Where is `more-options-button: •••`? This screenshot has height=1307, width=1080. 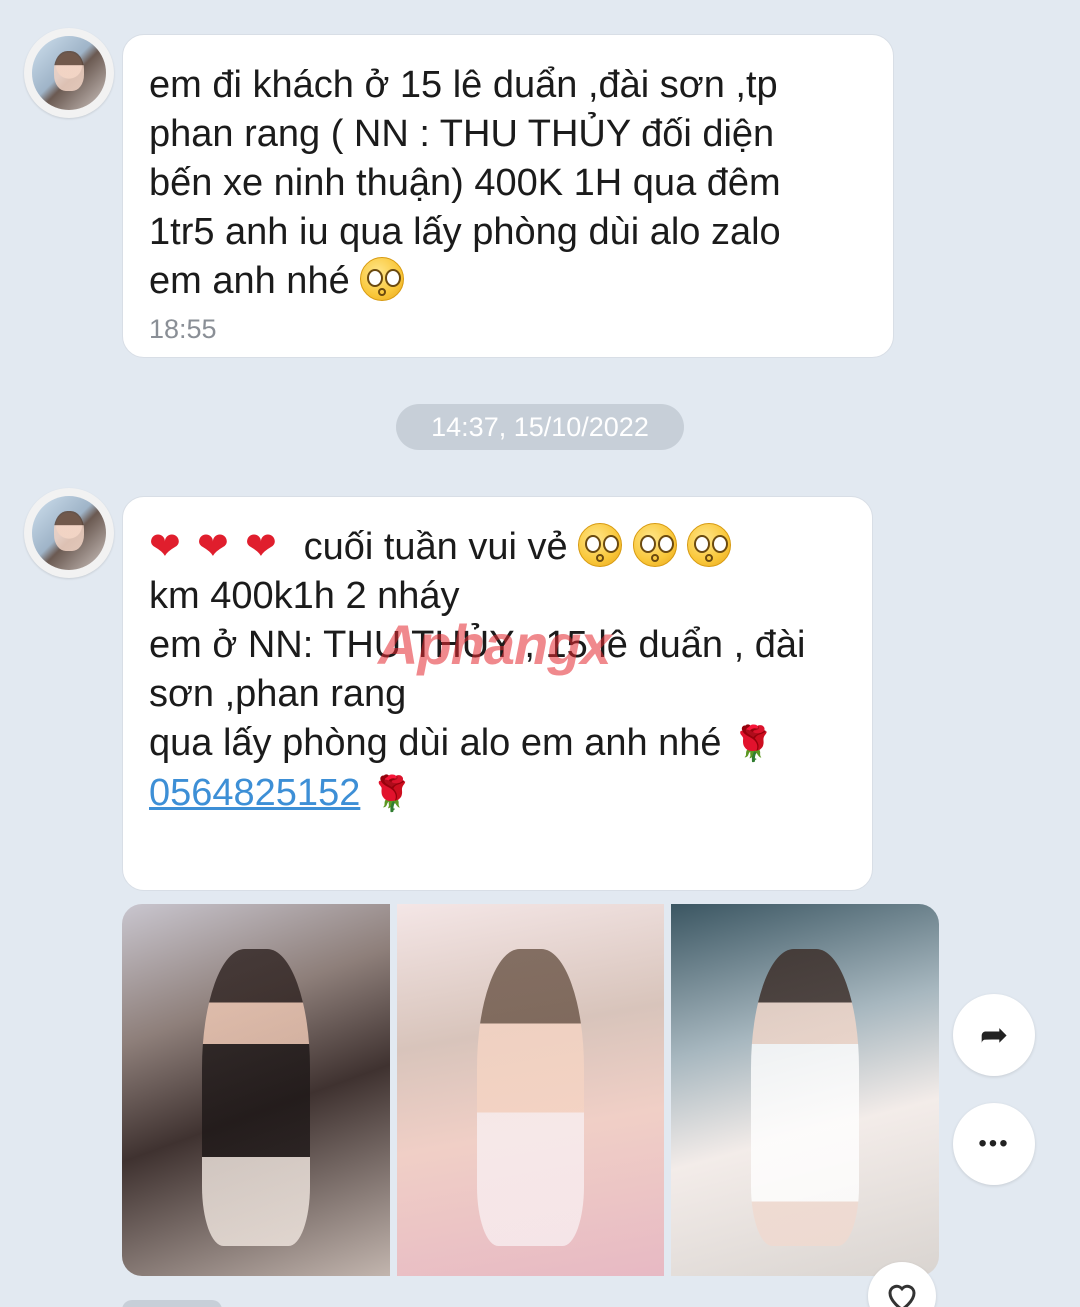
more-options-button: ••• is located at coordinates (994, 1144).